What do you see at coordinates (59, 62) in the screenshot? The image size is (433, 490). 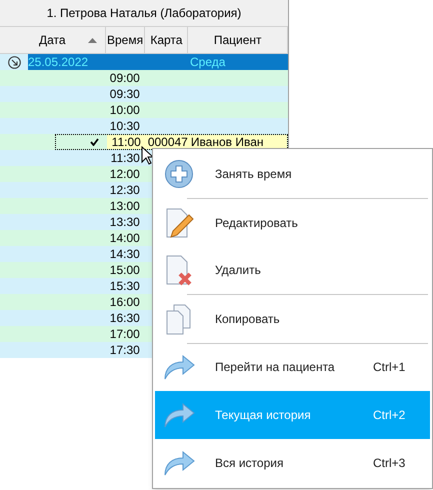 I see `group-date: 25.05.2022` at bounding box center [59, 62].